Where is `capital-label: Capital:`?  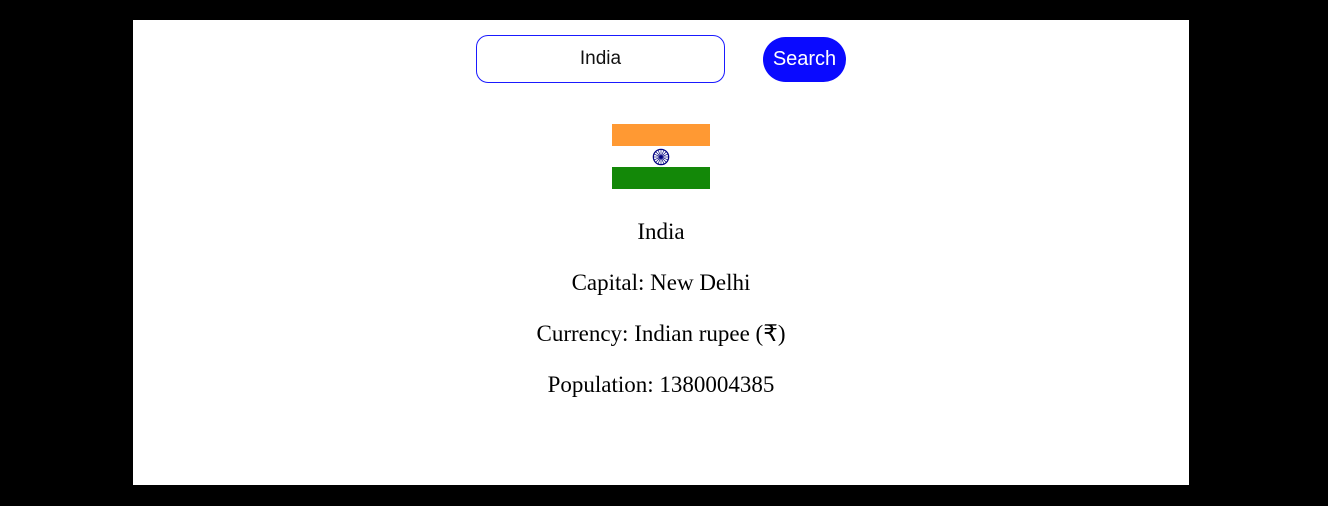 capital-label: Capital: is located at coordinates (611, 282).